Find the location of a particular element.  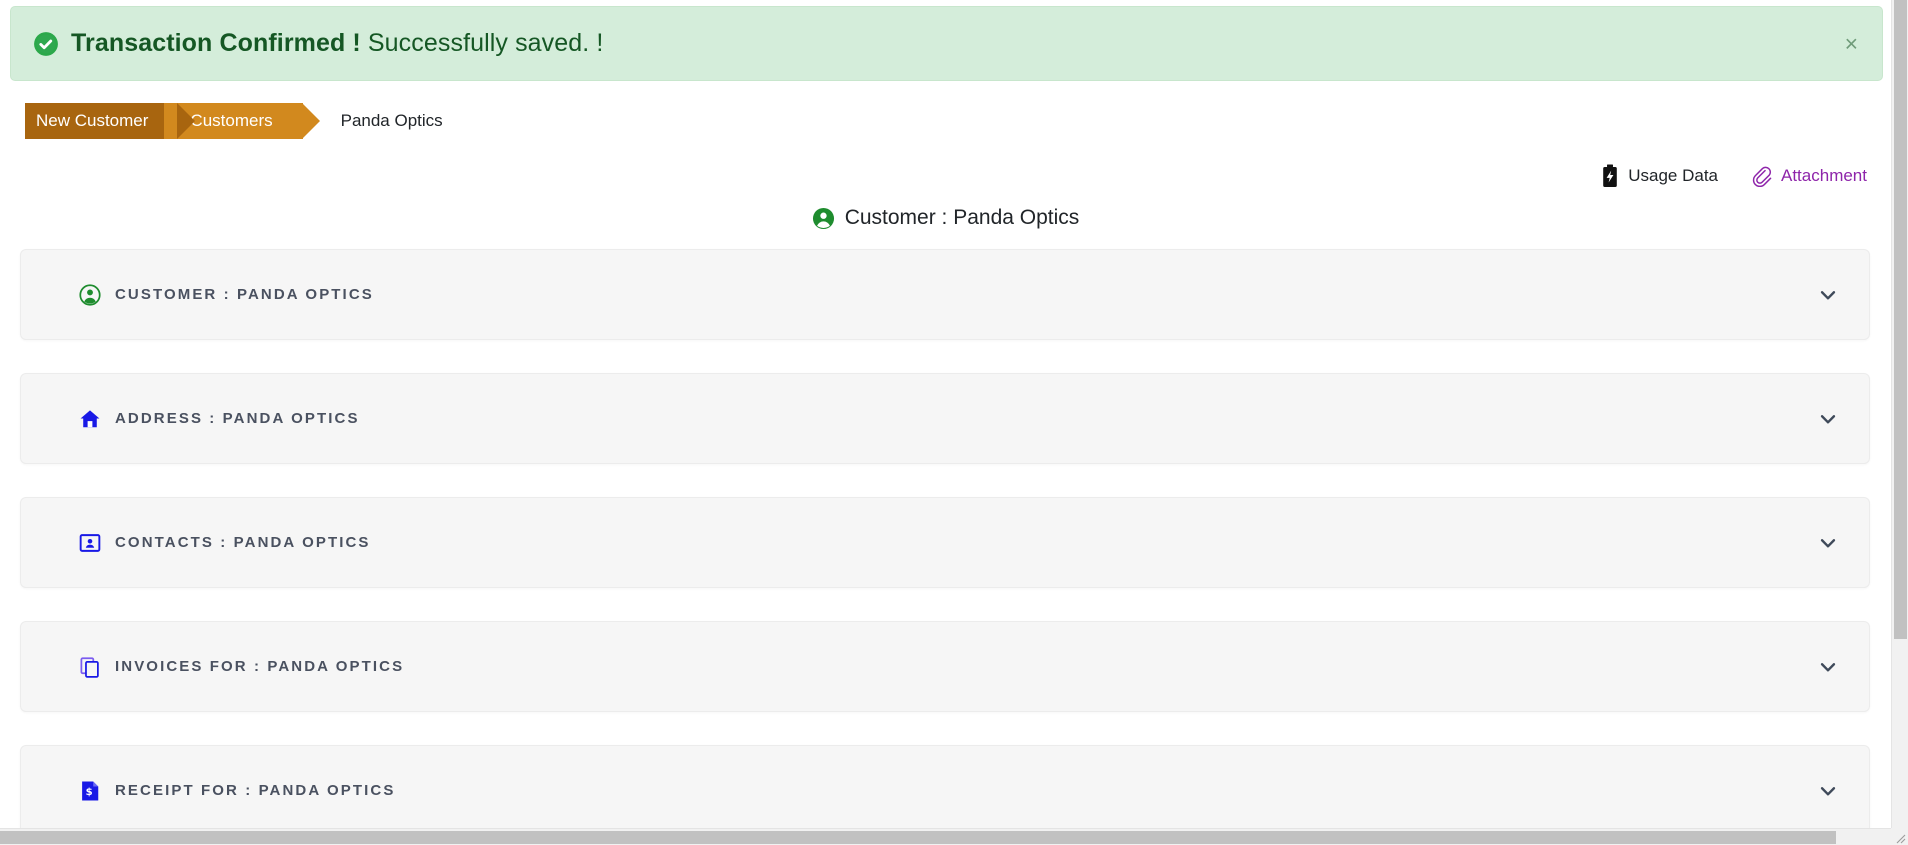

close-icon: × is located at coordinates (1851, 43).